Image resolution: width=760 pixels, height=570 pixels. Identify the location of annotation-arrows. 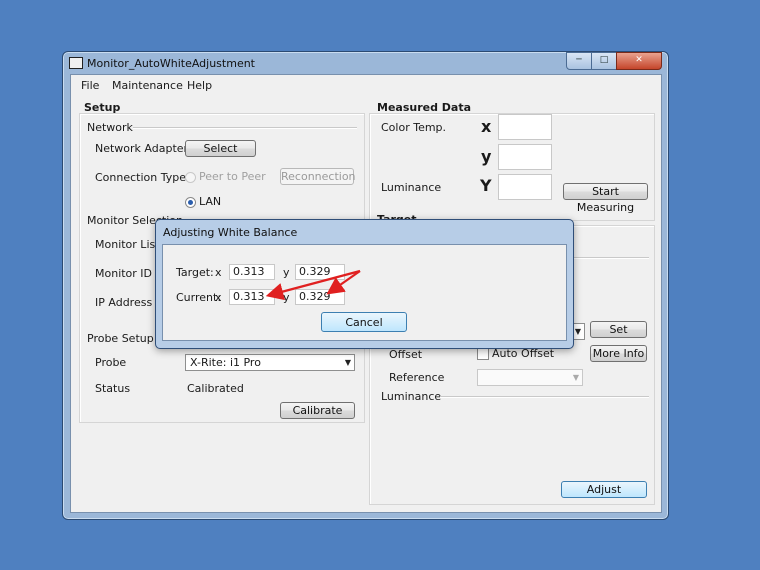
(313, 285).